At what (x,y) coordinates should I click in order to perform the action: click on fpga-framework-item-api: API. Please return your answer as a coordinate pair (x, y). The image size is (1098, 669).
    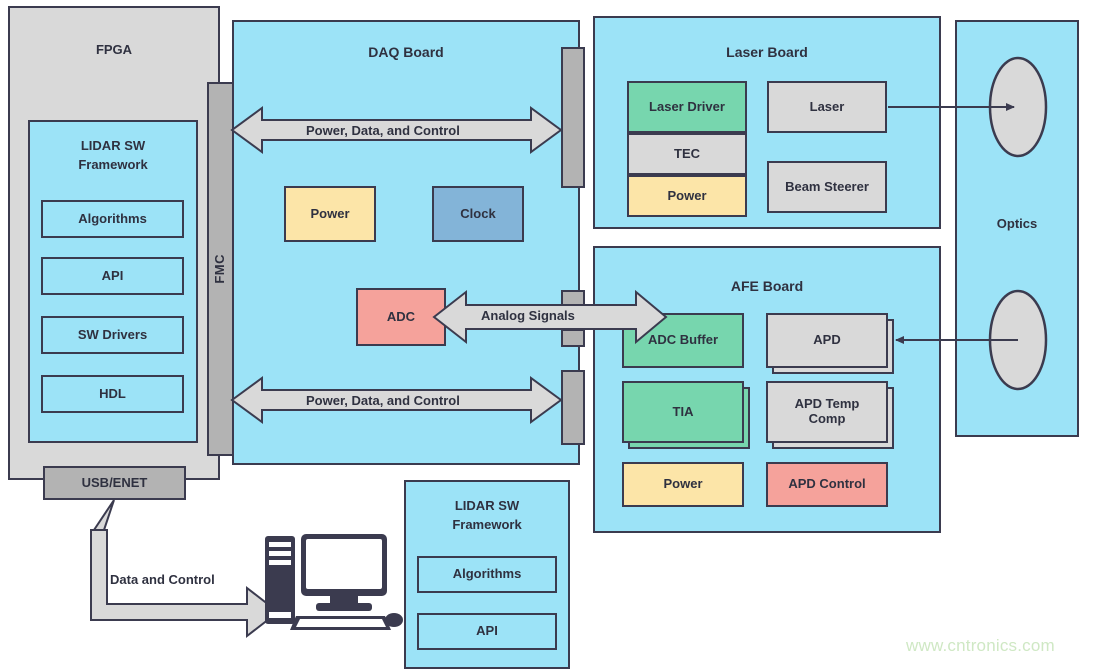
    Looking at the image, I should click on (112, 276).